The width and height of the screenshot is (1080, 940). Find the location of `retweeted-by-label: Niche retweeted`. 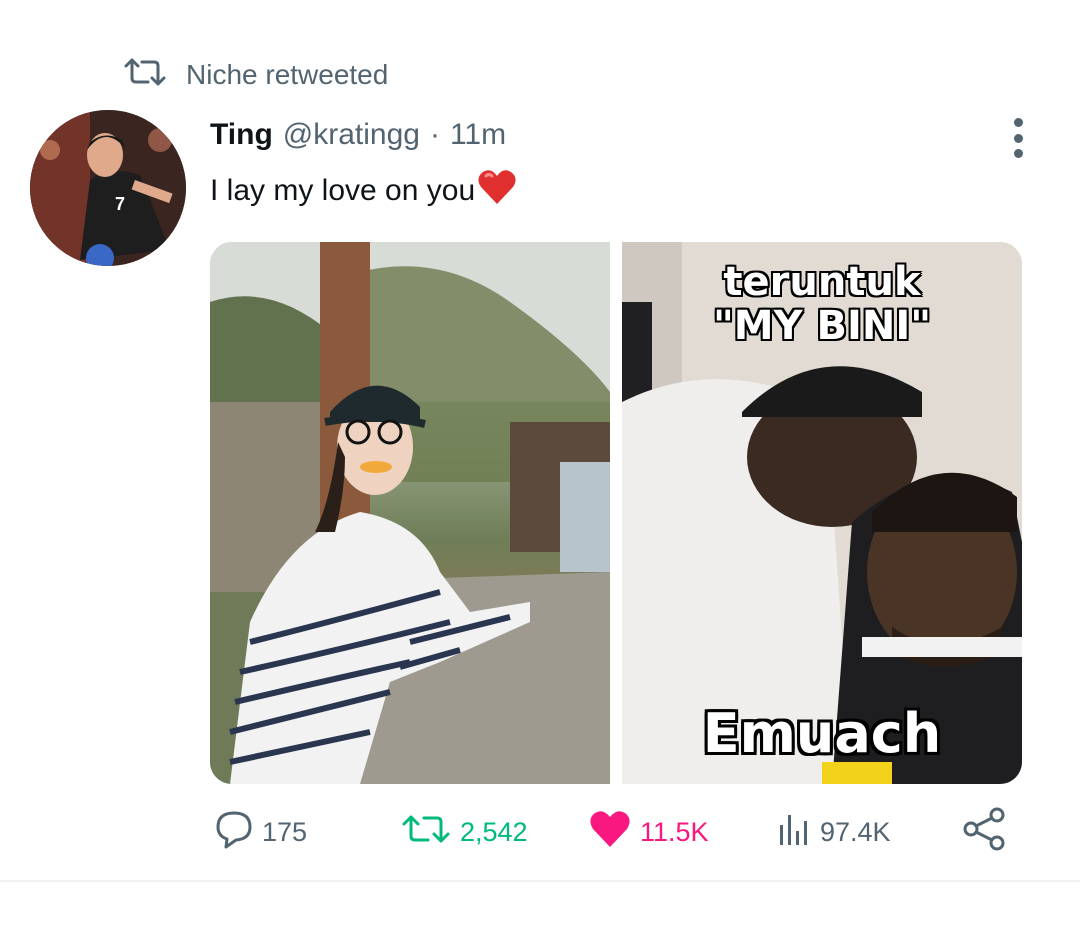

retweeted-by-label: Niche retweeted is located at coordinates (287, 74).